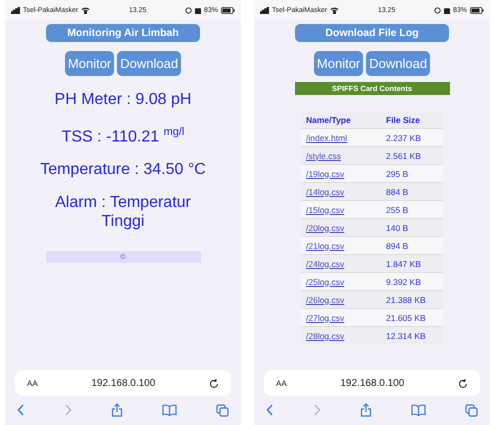 The image size is (494, 425). What do you see at coordinates (412, 191) in the screenshot?
I see `file-size: 884 B` at bounding box center [412, 191].